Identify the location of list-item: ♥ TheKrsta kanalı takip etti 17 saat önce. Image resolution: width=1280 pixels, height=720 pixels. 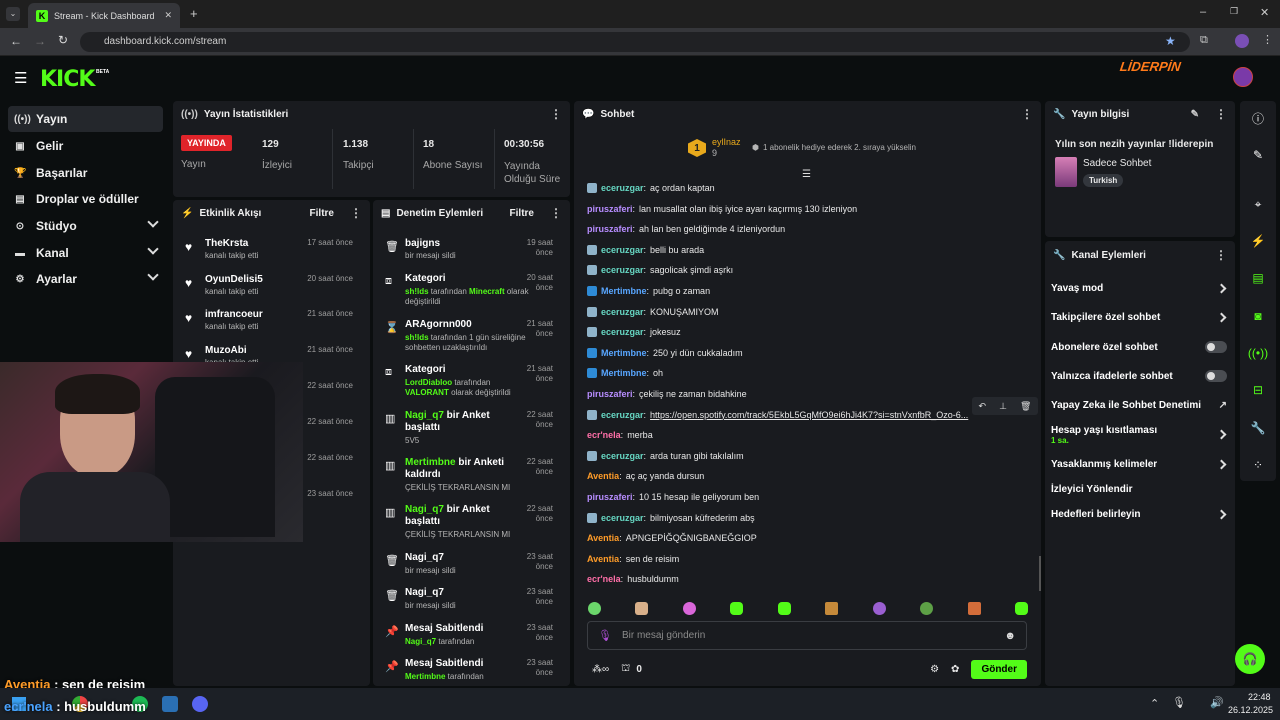
(268, 253).